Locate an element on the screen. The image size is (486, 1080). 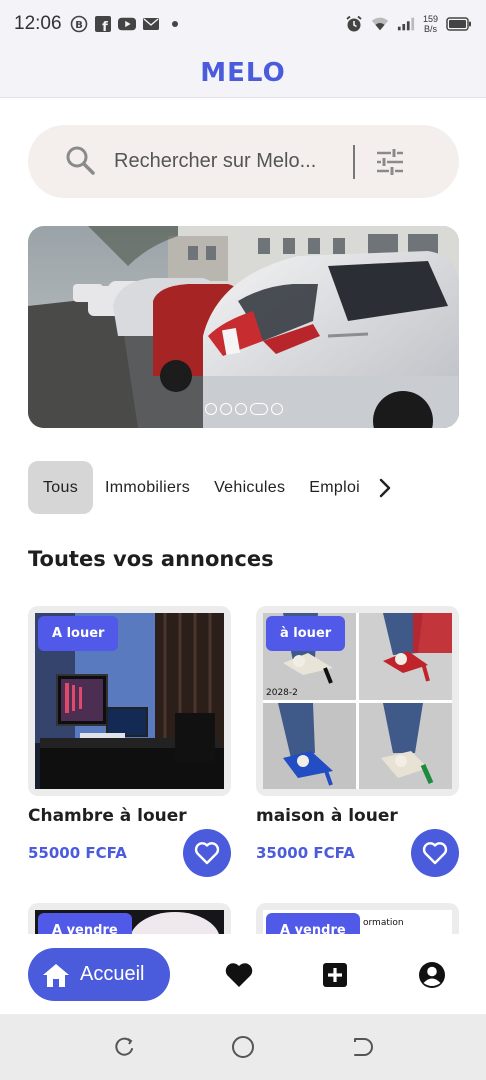
status-bar: 12:06 B f 159 B/s is located at coordinates (243, 24).